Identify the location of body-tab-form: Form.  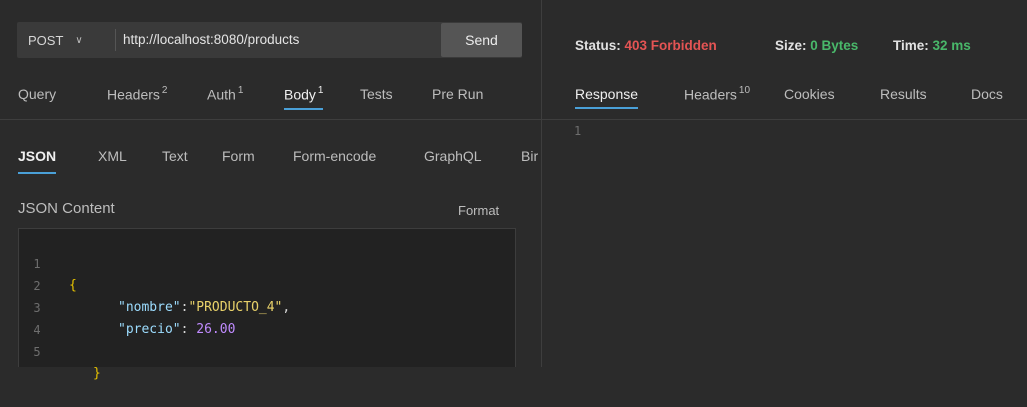
(238, 156).